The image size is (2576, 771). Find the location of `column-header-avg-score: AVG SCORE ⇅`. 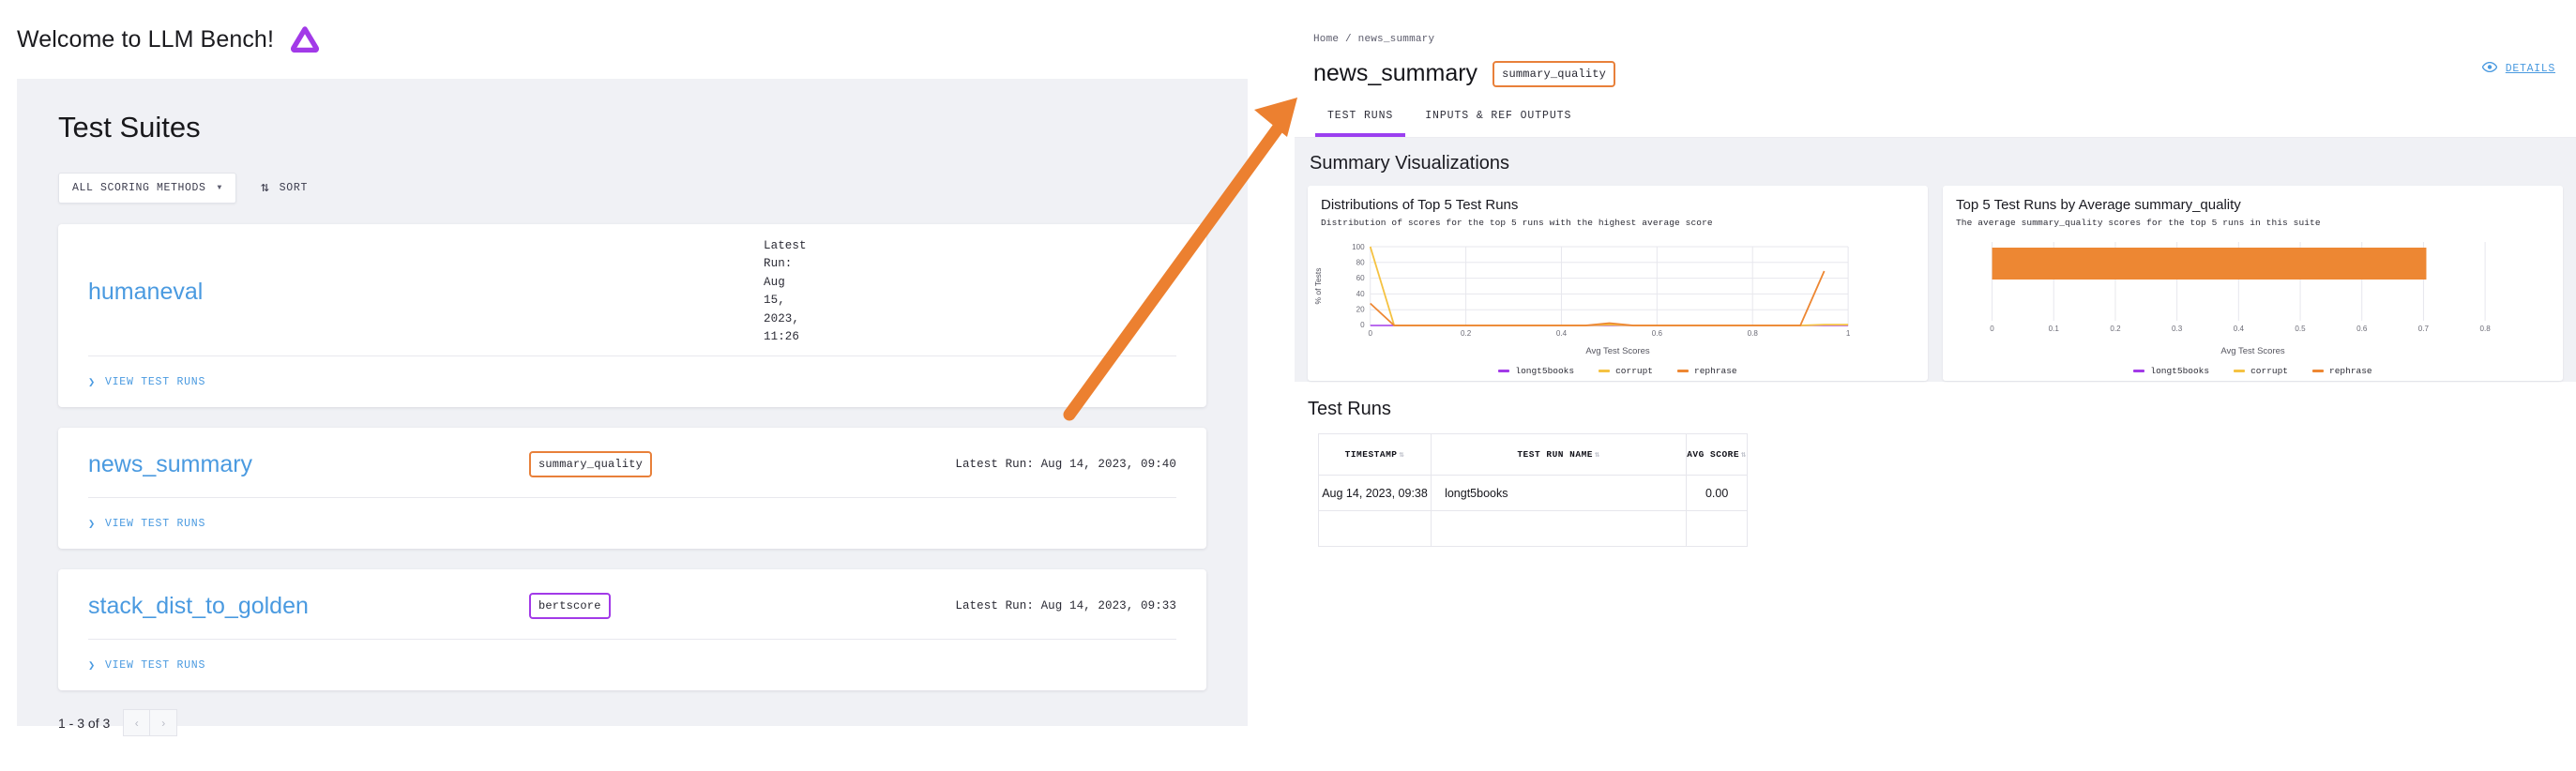

column-header-avg-score: AVG SCORE ⇅ is located at coordinates (1717, 454).